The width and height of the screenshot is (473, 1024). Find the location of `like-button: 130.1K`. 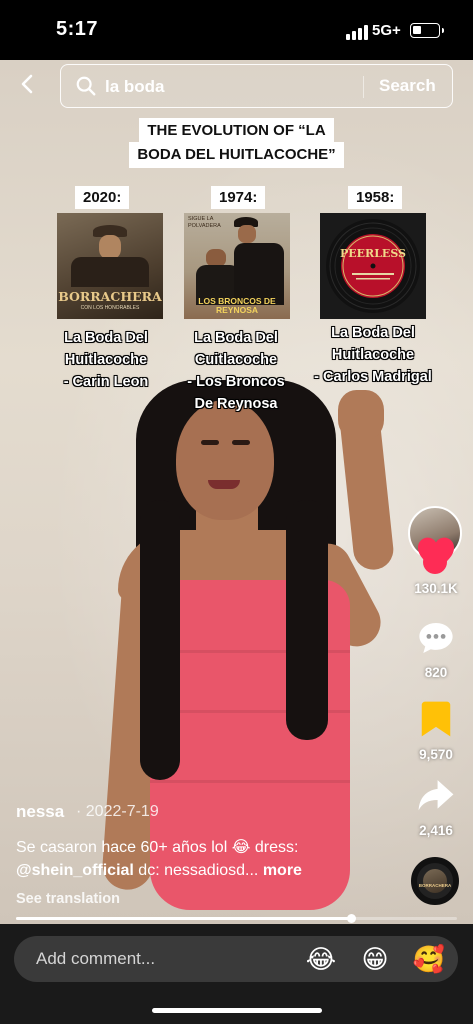

like-button: 130.1K is located at coordinates (436, 566).